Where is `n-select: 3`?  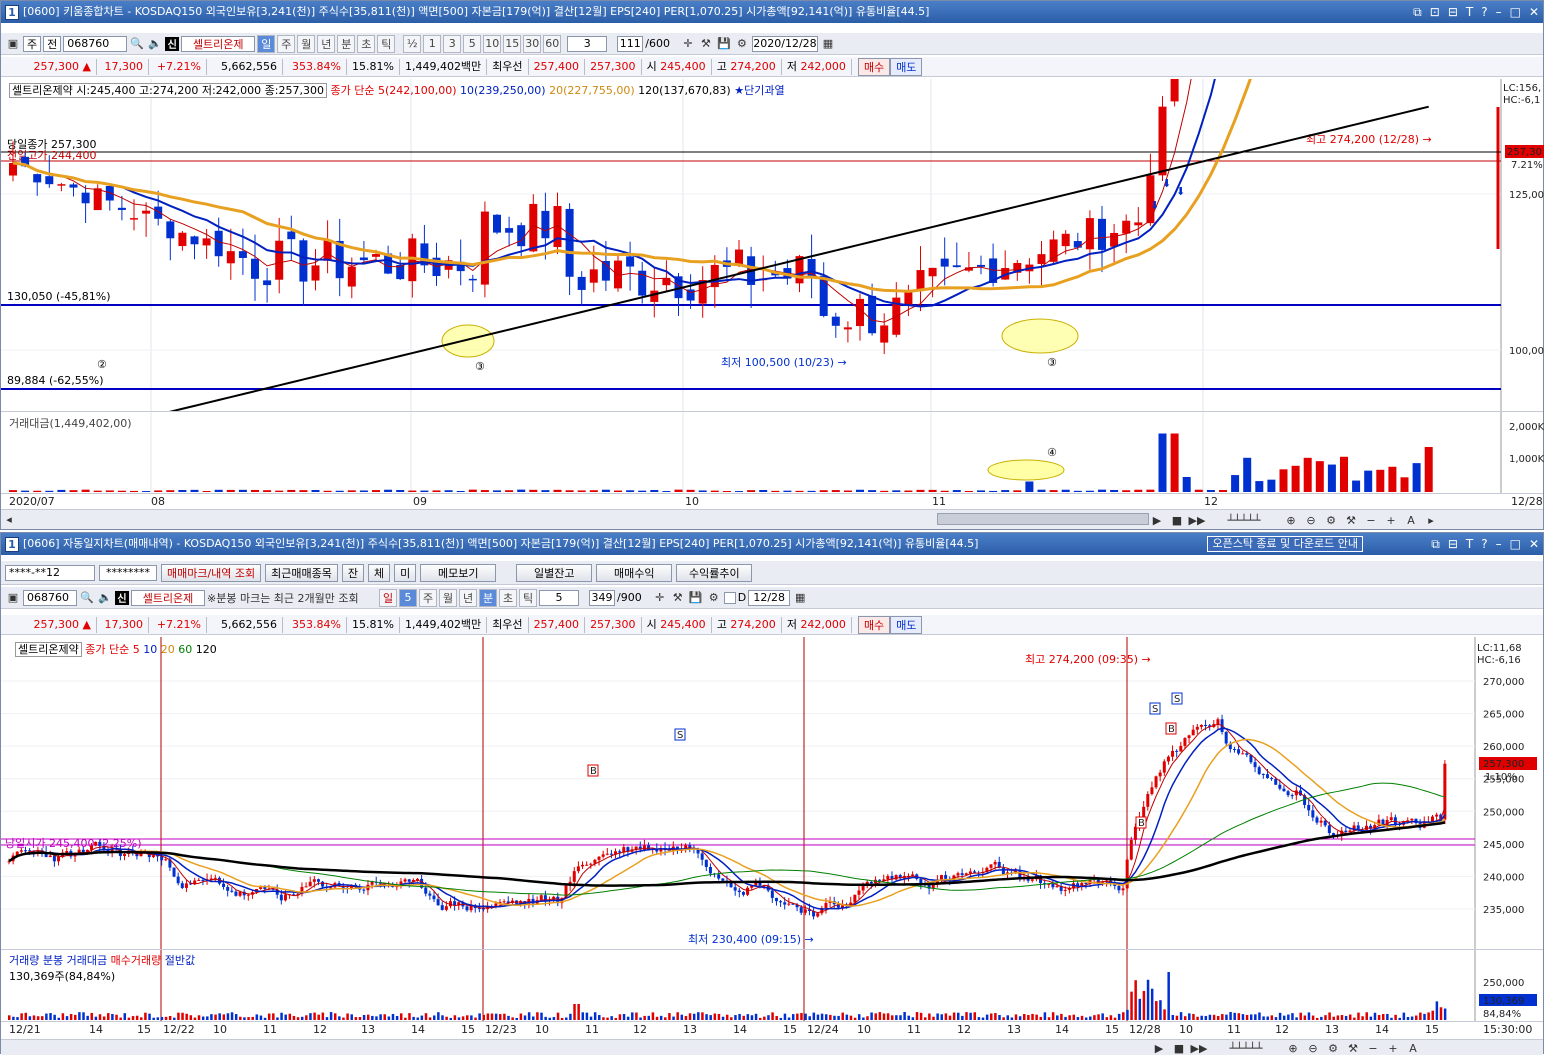
n-select: 3 is located at coordinates (587, 43).